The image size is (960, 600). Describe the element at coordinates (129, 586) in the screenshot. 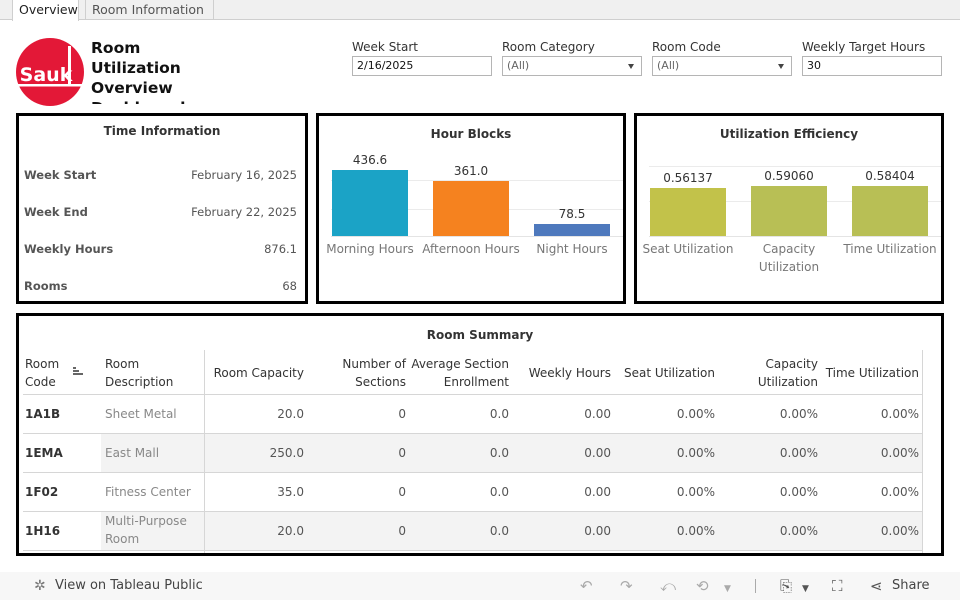

I see `view-on-tableau-public-link: View on Tableau Public` at that location.